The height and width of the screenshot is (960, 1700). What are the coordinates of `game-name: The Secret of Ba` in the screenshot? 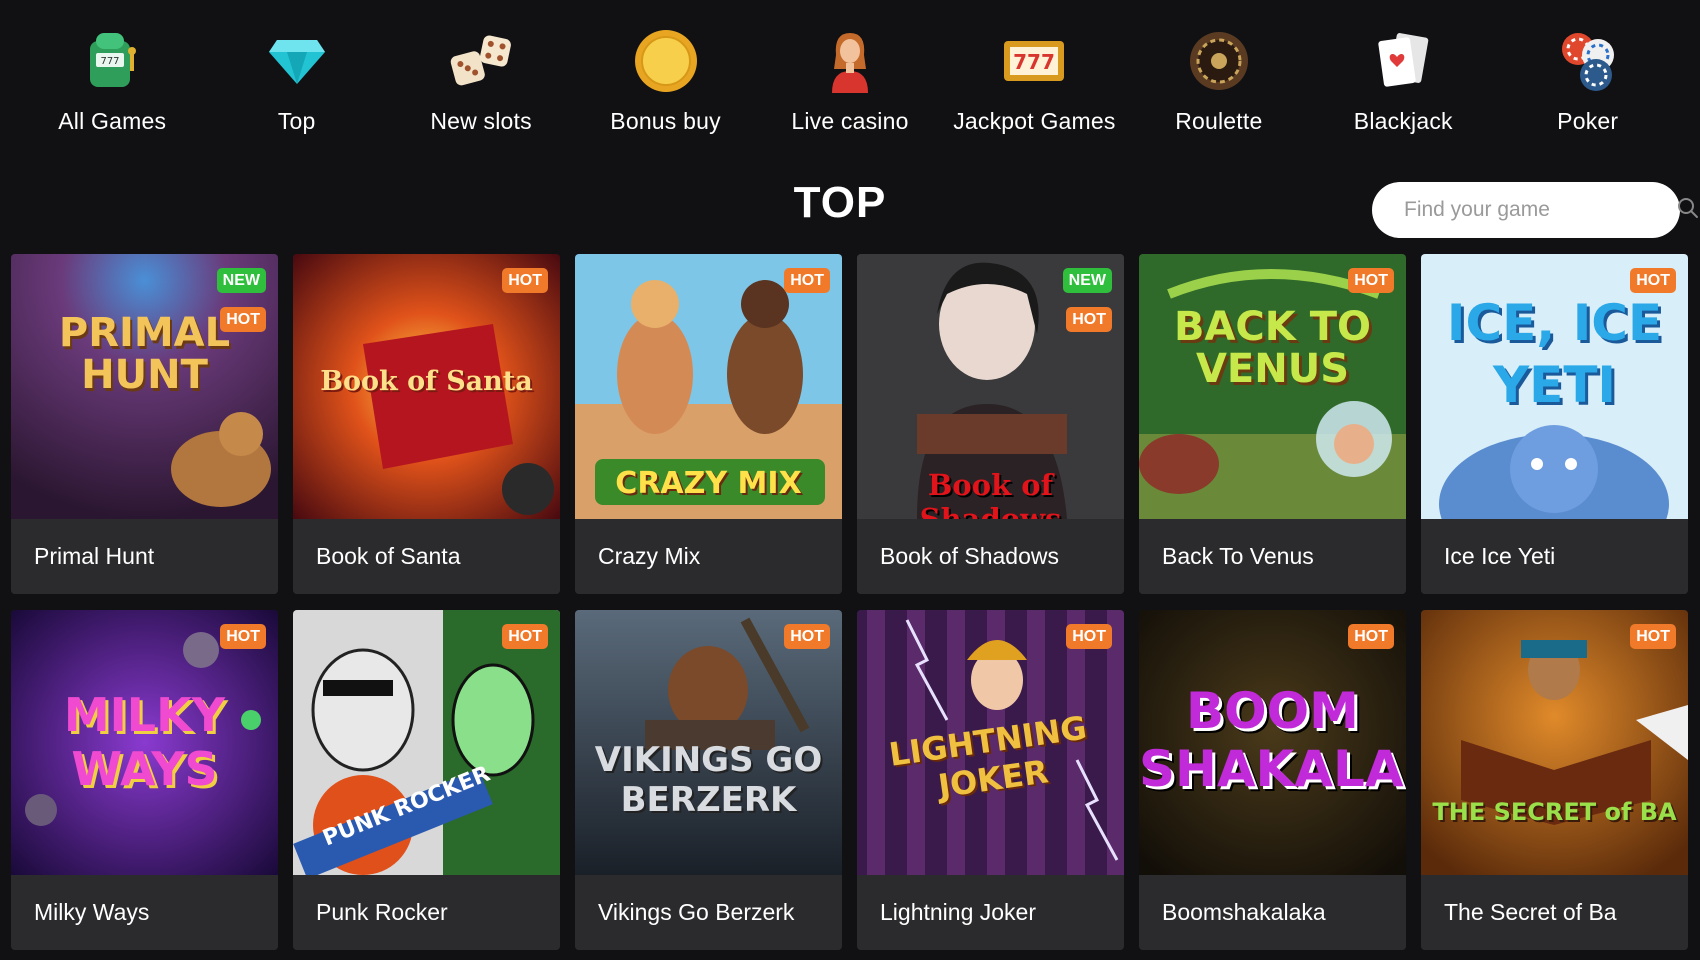 It's located at (1554, 912).